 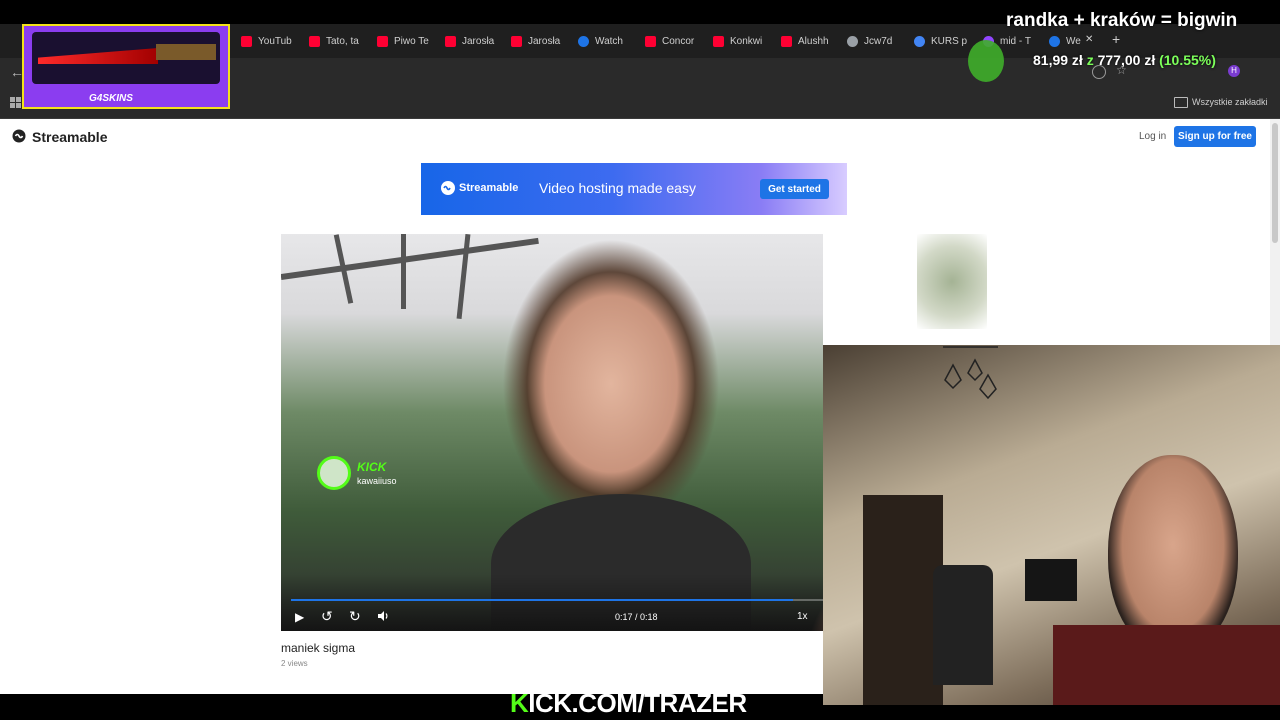 I want to click on browser-tab: Watch, so click(x=608, y=41).